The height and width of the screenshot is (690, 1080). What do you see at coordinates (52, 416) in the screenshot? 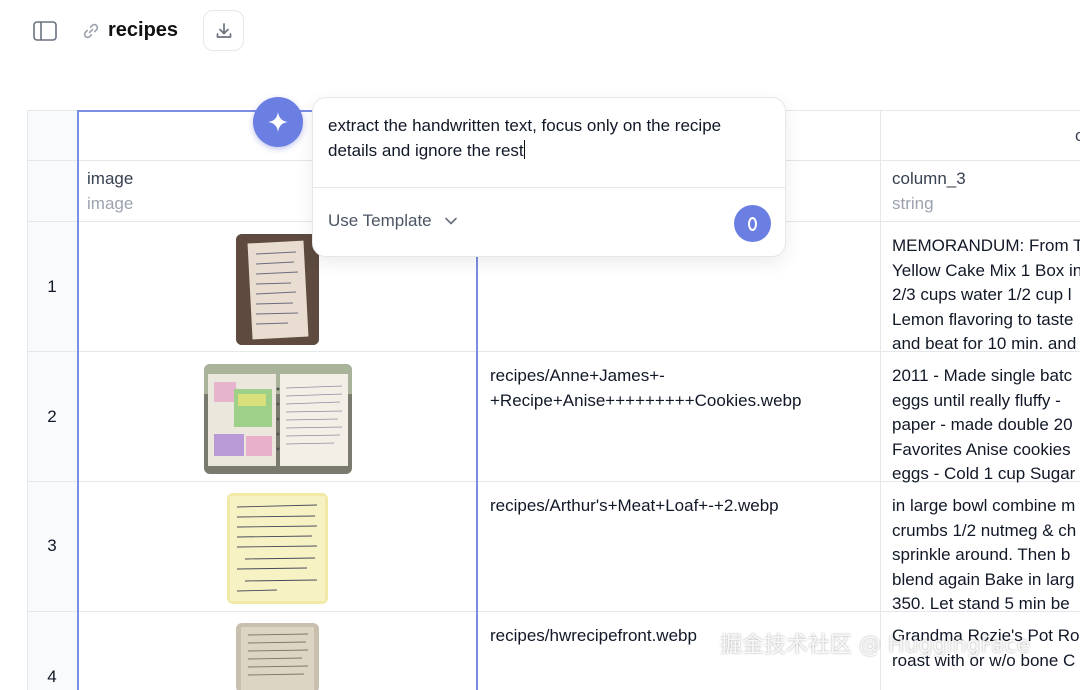
I see `row-number: 2` at bounding box center [52, 416].